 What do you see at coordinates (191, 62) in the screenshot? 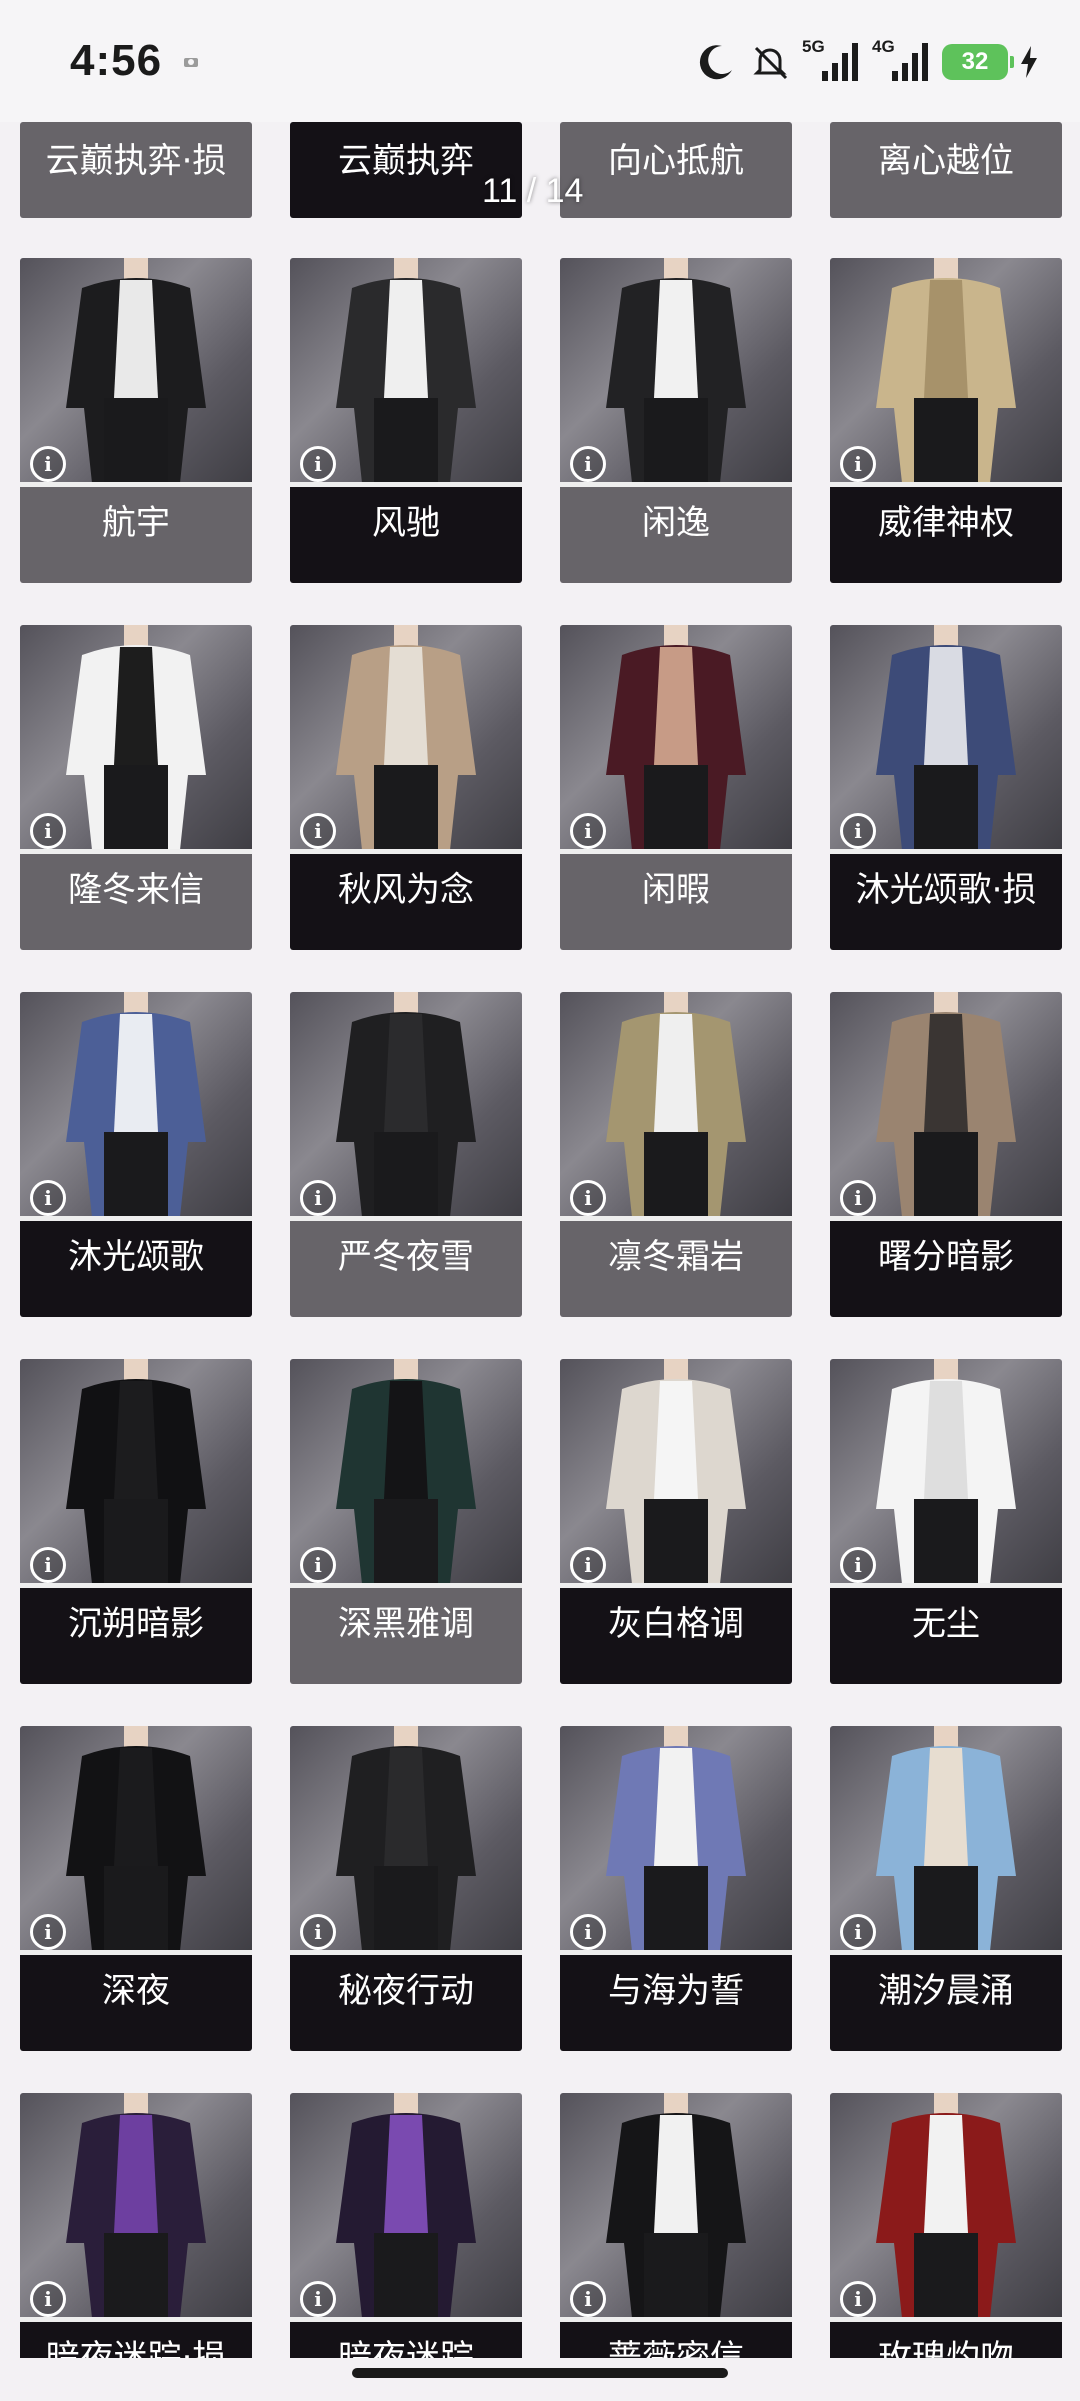
I see `notification-icon` at bounding box center [191, 62].